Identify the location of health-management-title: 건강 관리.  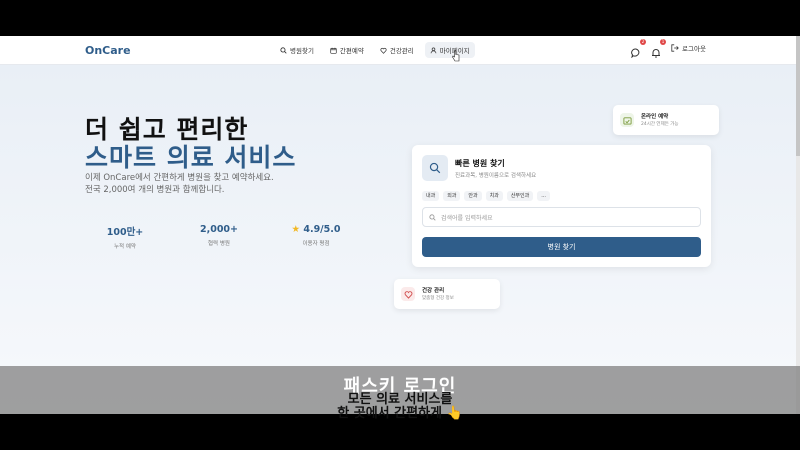
(433, 291).